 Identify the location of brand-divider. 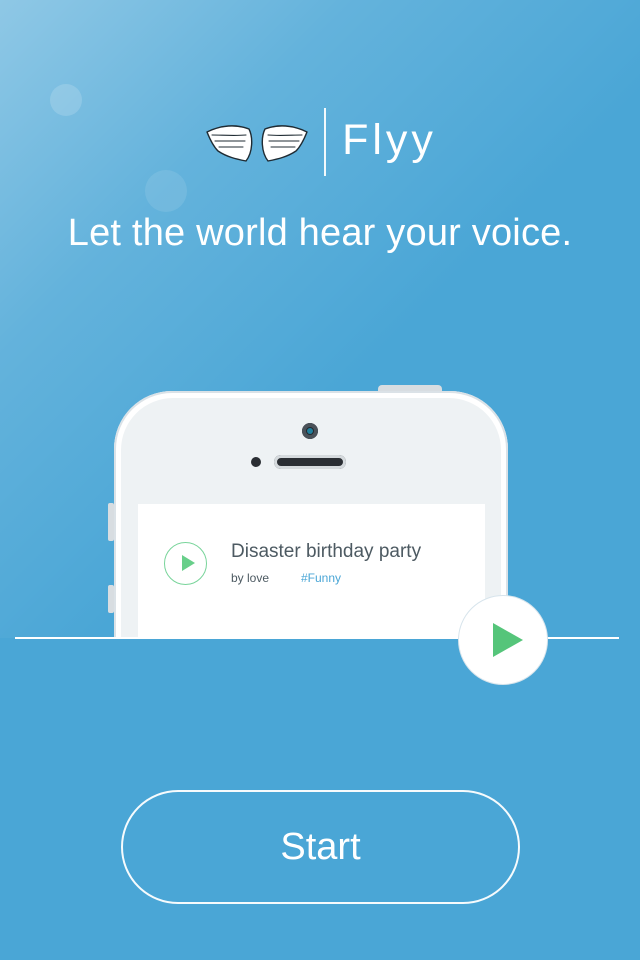
(325, 142).